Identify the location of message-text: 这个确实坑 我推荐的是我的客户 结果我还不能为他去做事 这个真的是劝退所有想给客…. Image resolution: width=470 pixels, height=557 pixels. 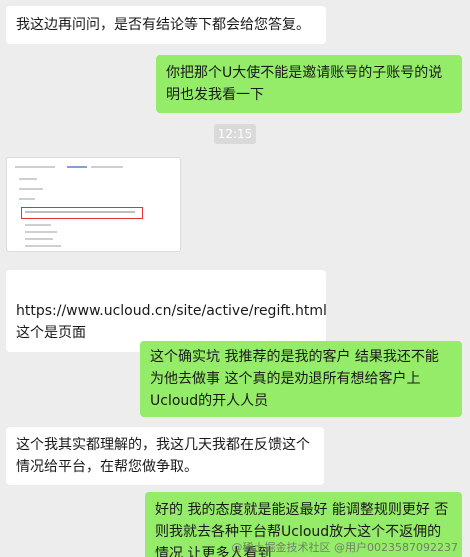
(294, 379).